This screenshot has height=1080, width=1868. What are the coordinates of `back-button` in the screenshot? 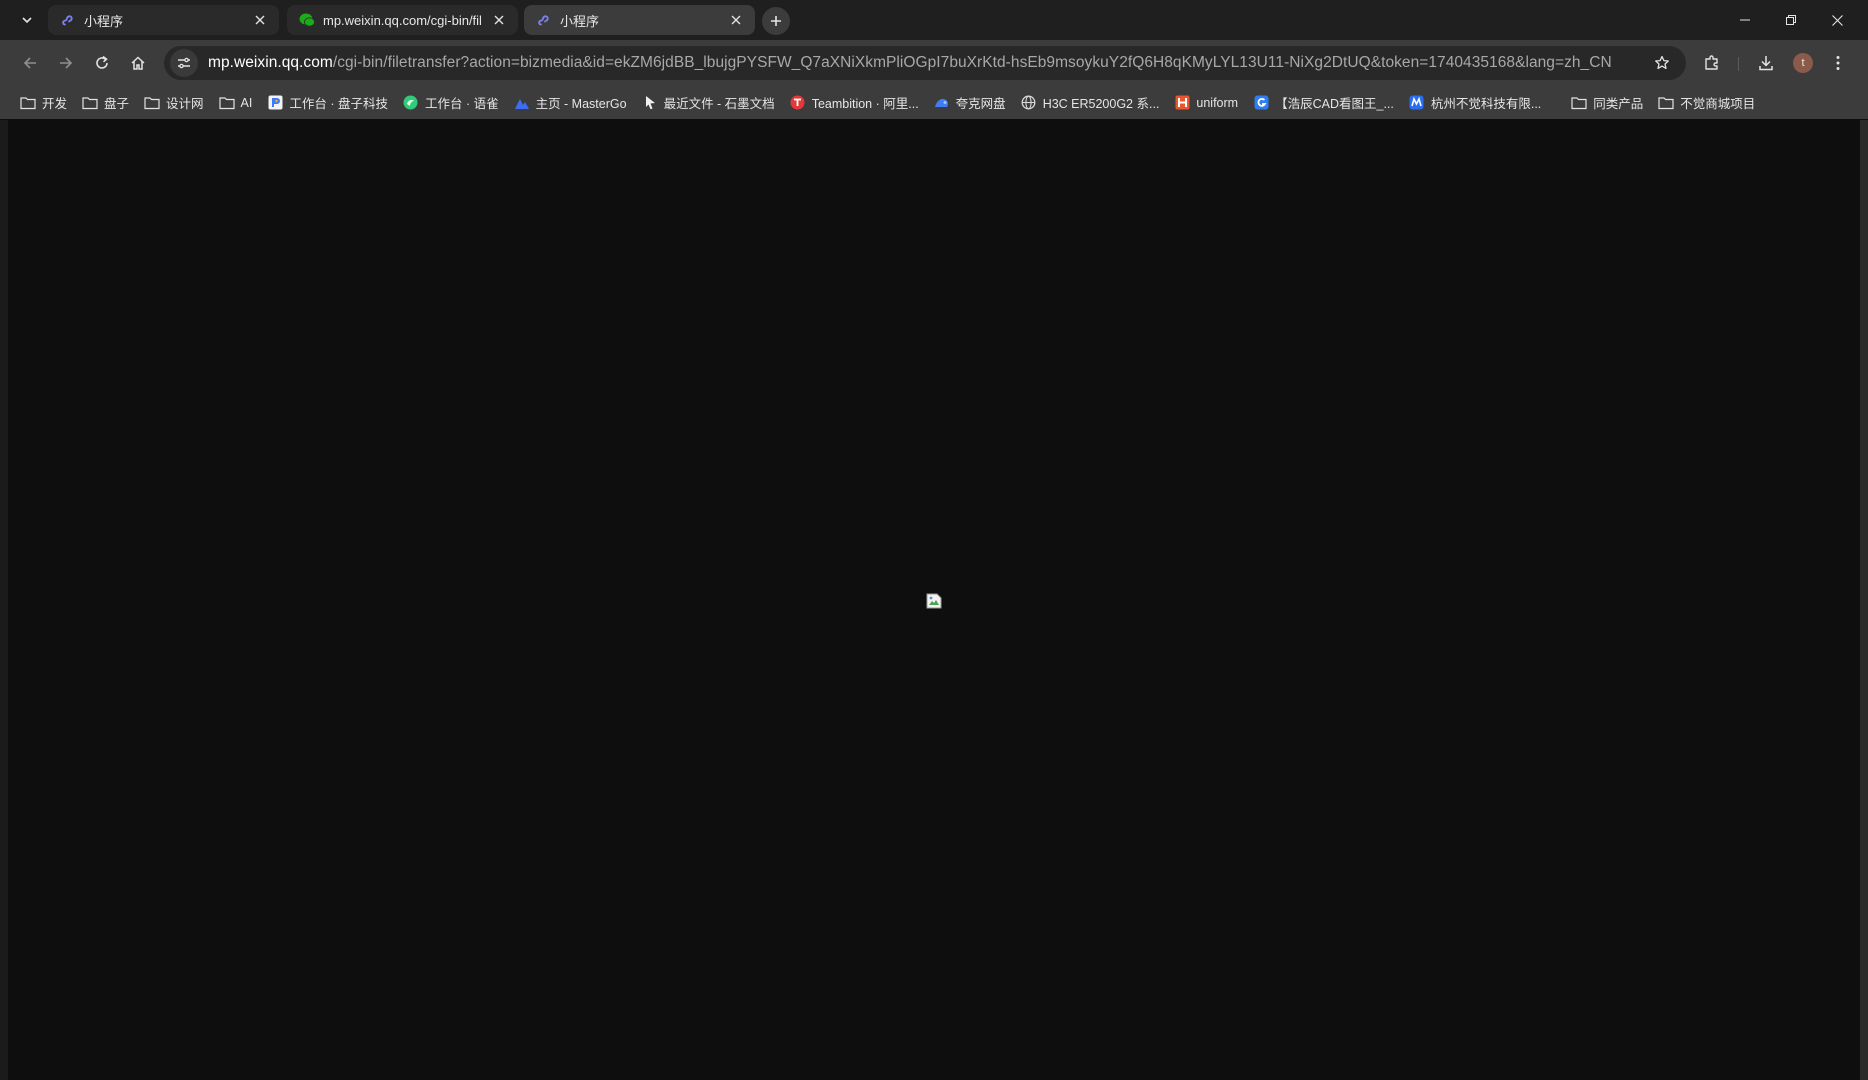 It's located at (30, 63).